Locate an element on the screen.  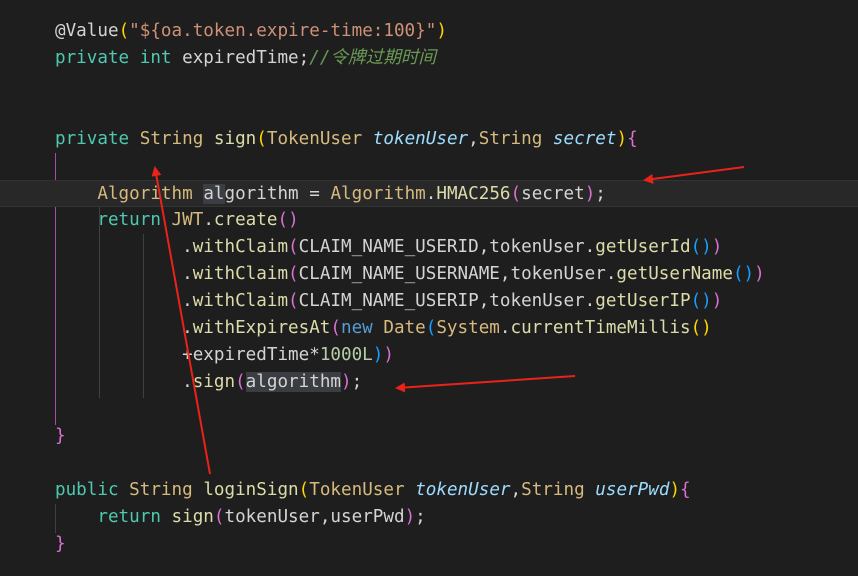
code-token: userPwd is located at coordinates (632, 490).